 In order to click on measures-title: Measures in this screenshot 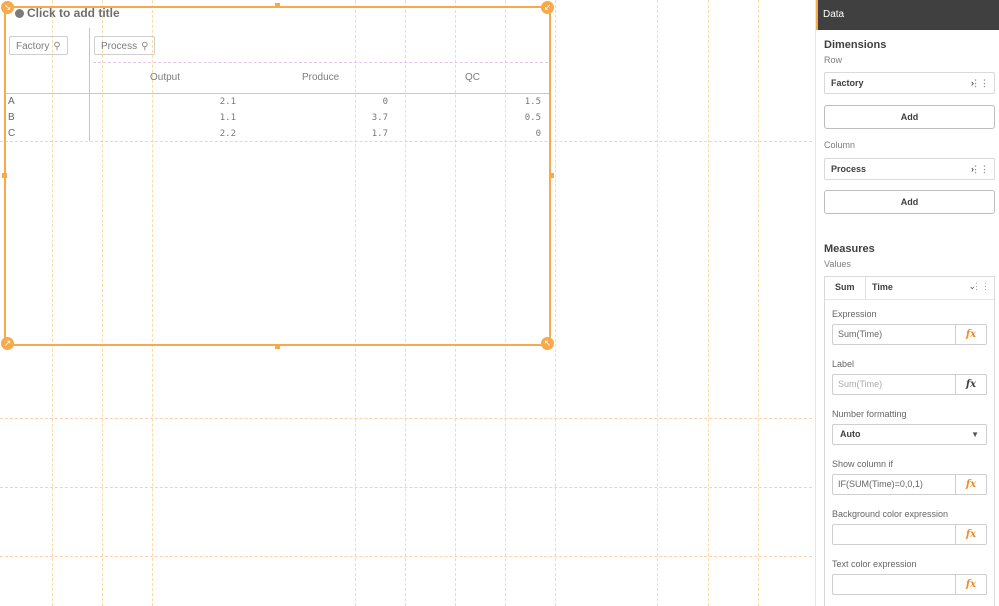, I will do `click(849, 249)`.